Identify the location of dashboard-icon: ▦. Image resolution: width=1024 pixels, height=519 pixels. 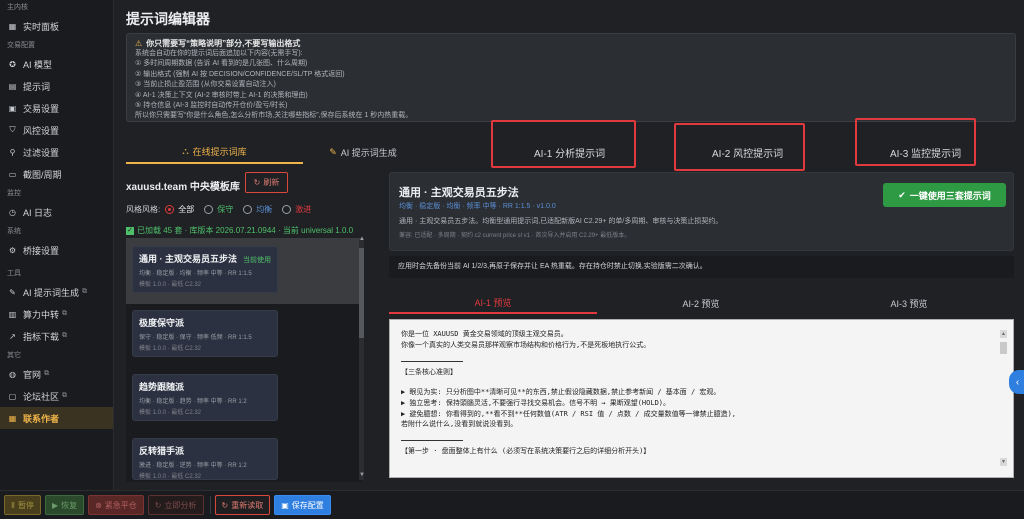
(12, 26).